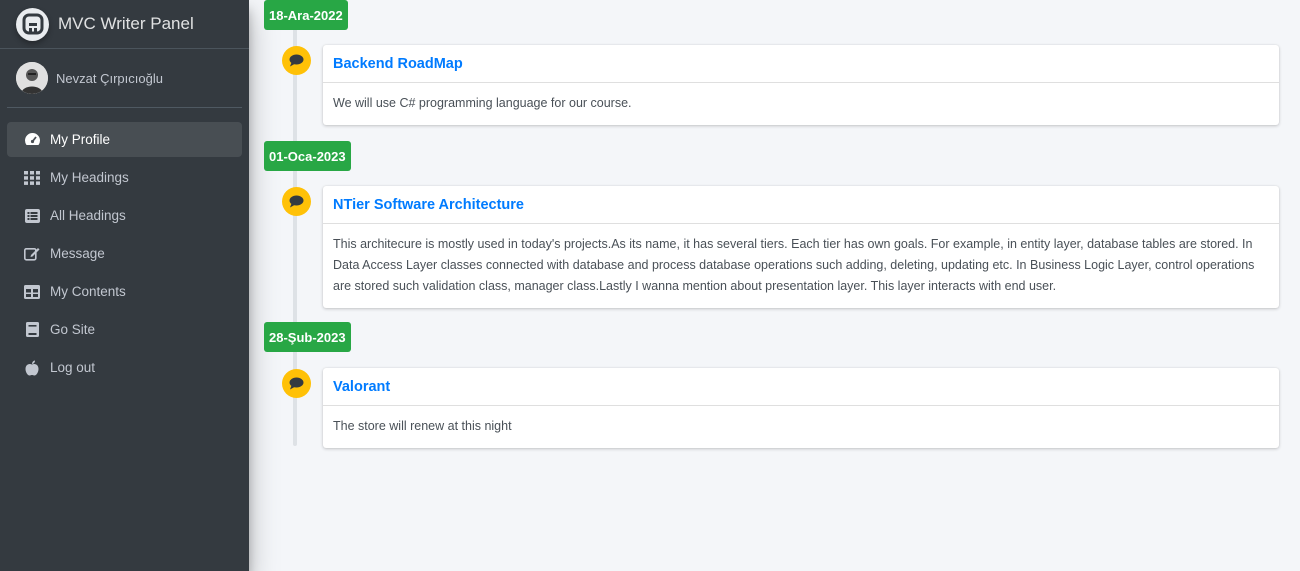 This screenshot has width=1300, height=571. Describe the element at coordinates (32, 78) in the screenshot. I see `avatar` at that location.